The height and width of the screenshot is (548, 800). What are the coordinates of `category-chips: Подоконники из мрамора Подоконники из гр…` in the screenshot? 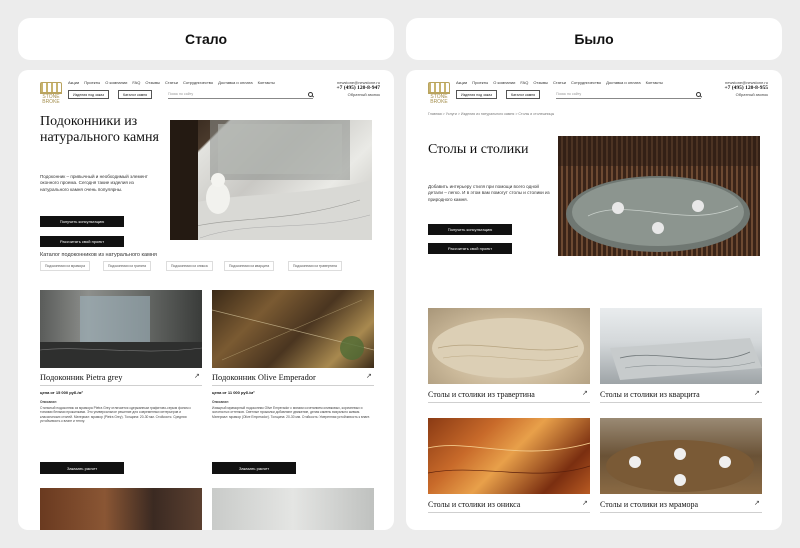 It's located at (210, 266).